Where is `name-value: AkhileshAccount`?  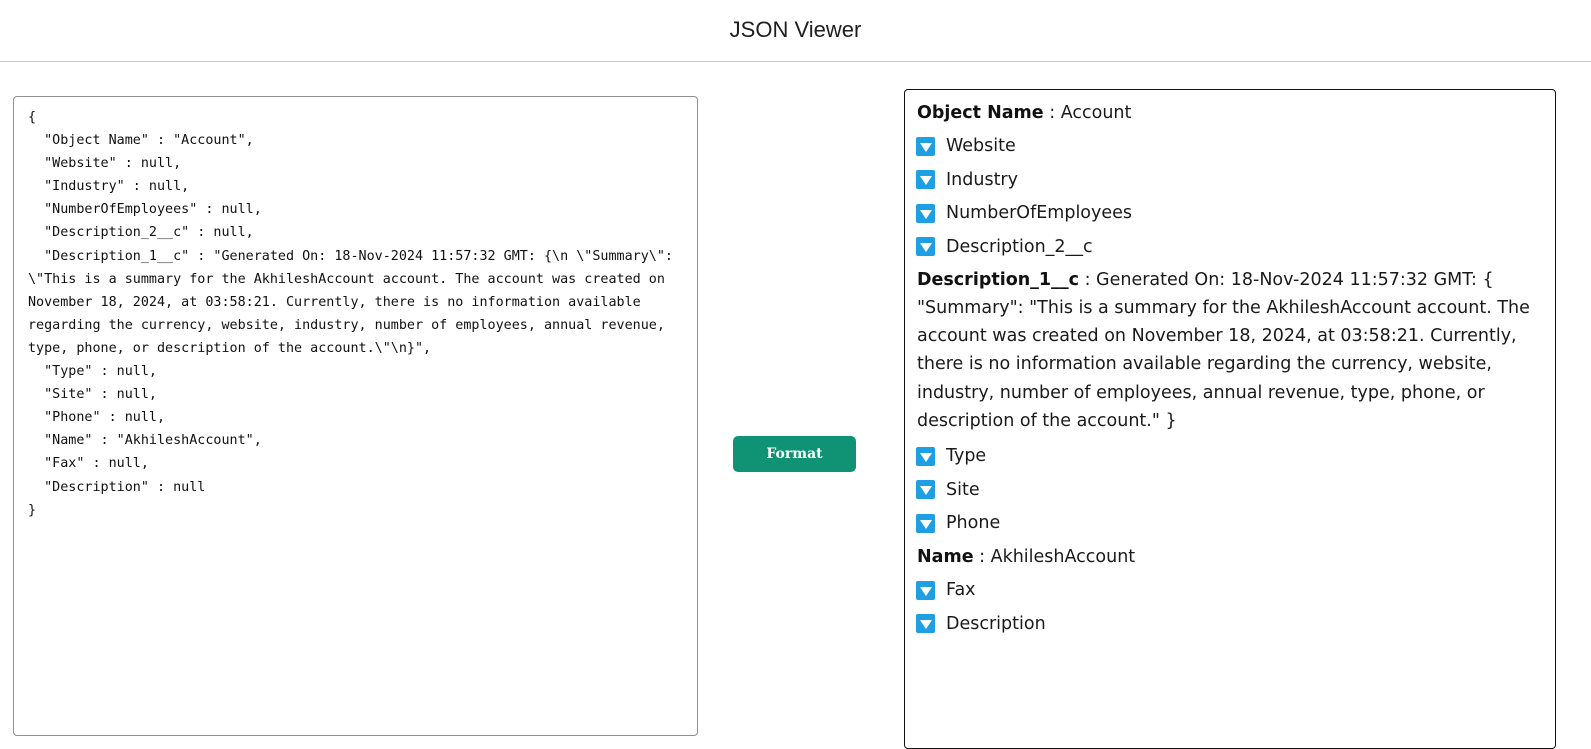 name-value: AkhileshAccount is located at coordinates (1063, 556).